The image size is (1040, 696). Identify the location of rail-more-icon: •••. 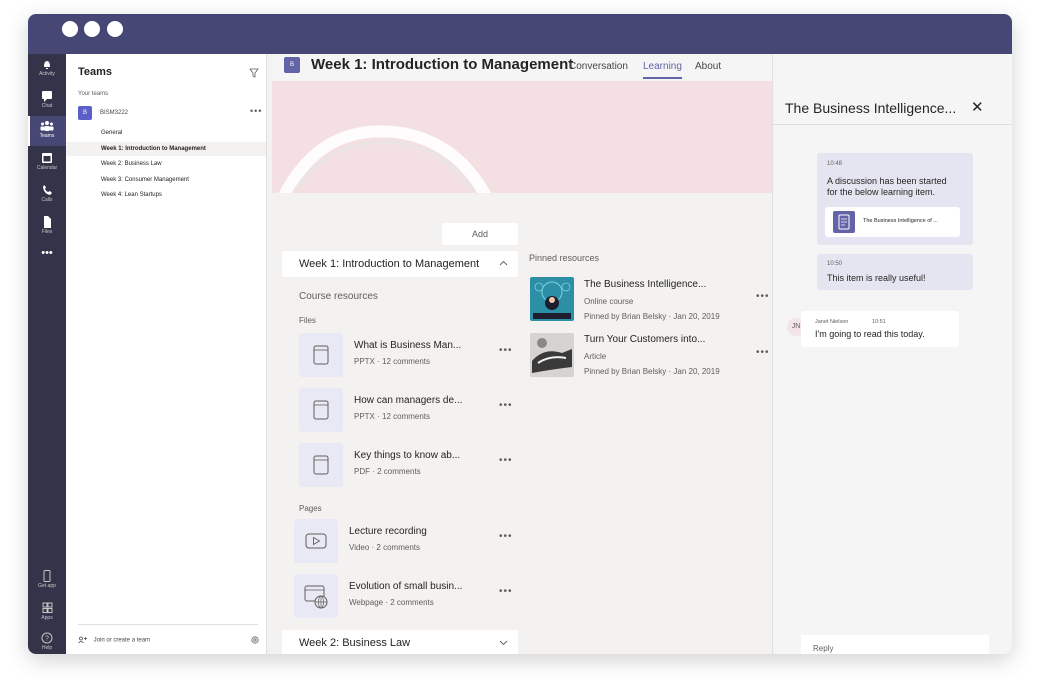
(47, 261).